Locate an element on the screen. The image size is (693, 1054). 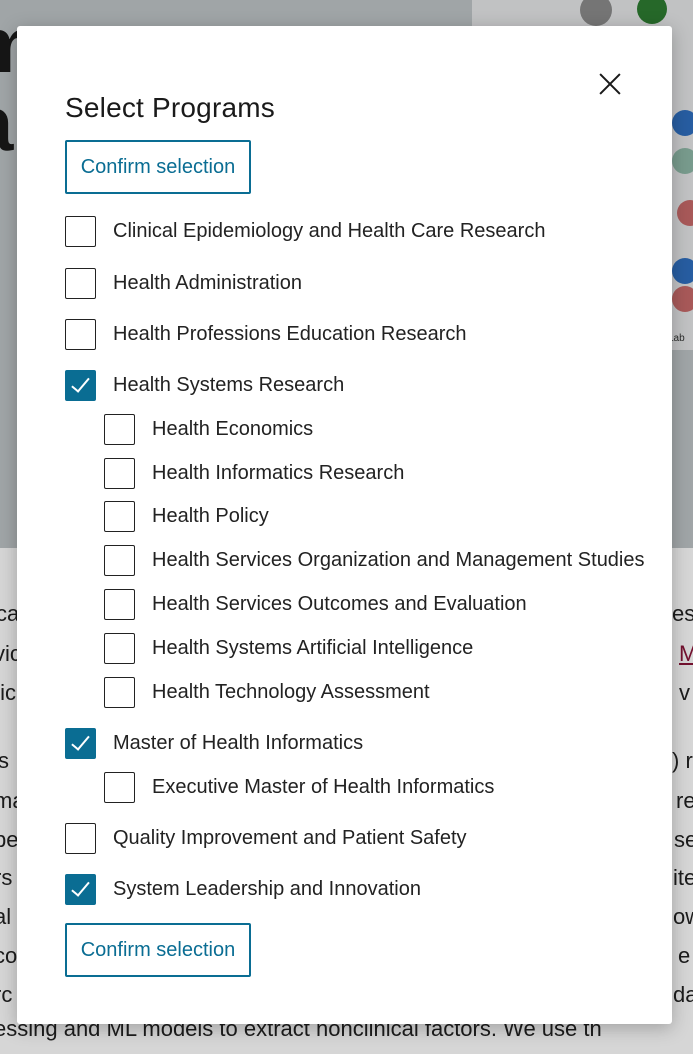
program-option: Health Economics is located at coordinates (208, 429).